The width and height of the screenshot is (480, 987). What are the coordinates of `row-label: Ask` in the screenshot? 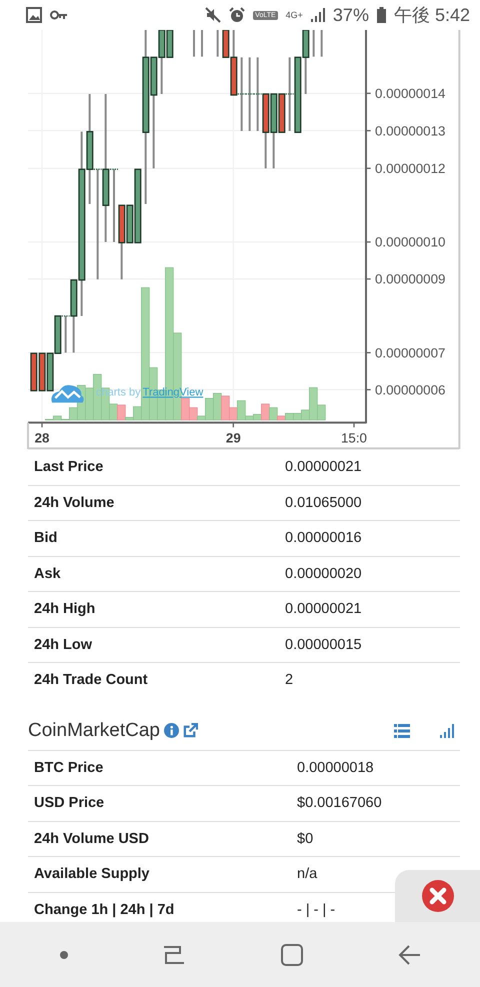 It's located at (153, 574).